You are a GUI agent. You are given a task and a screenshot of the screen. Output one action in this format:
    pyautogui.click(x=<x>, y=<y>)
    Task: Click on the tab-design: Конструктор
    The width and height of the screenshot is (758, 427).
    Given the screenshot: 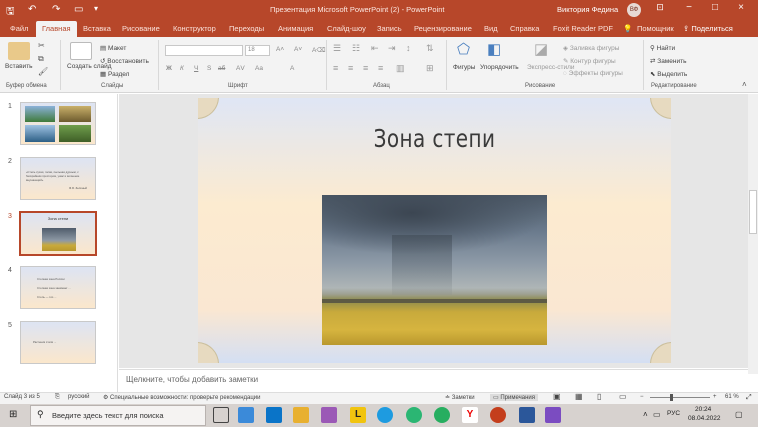 What is the action you would take?
    pyautogui.click(x=194, y=28)
    